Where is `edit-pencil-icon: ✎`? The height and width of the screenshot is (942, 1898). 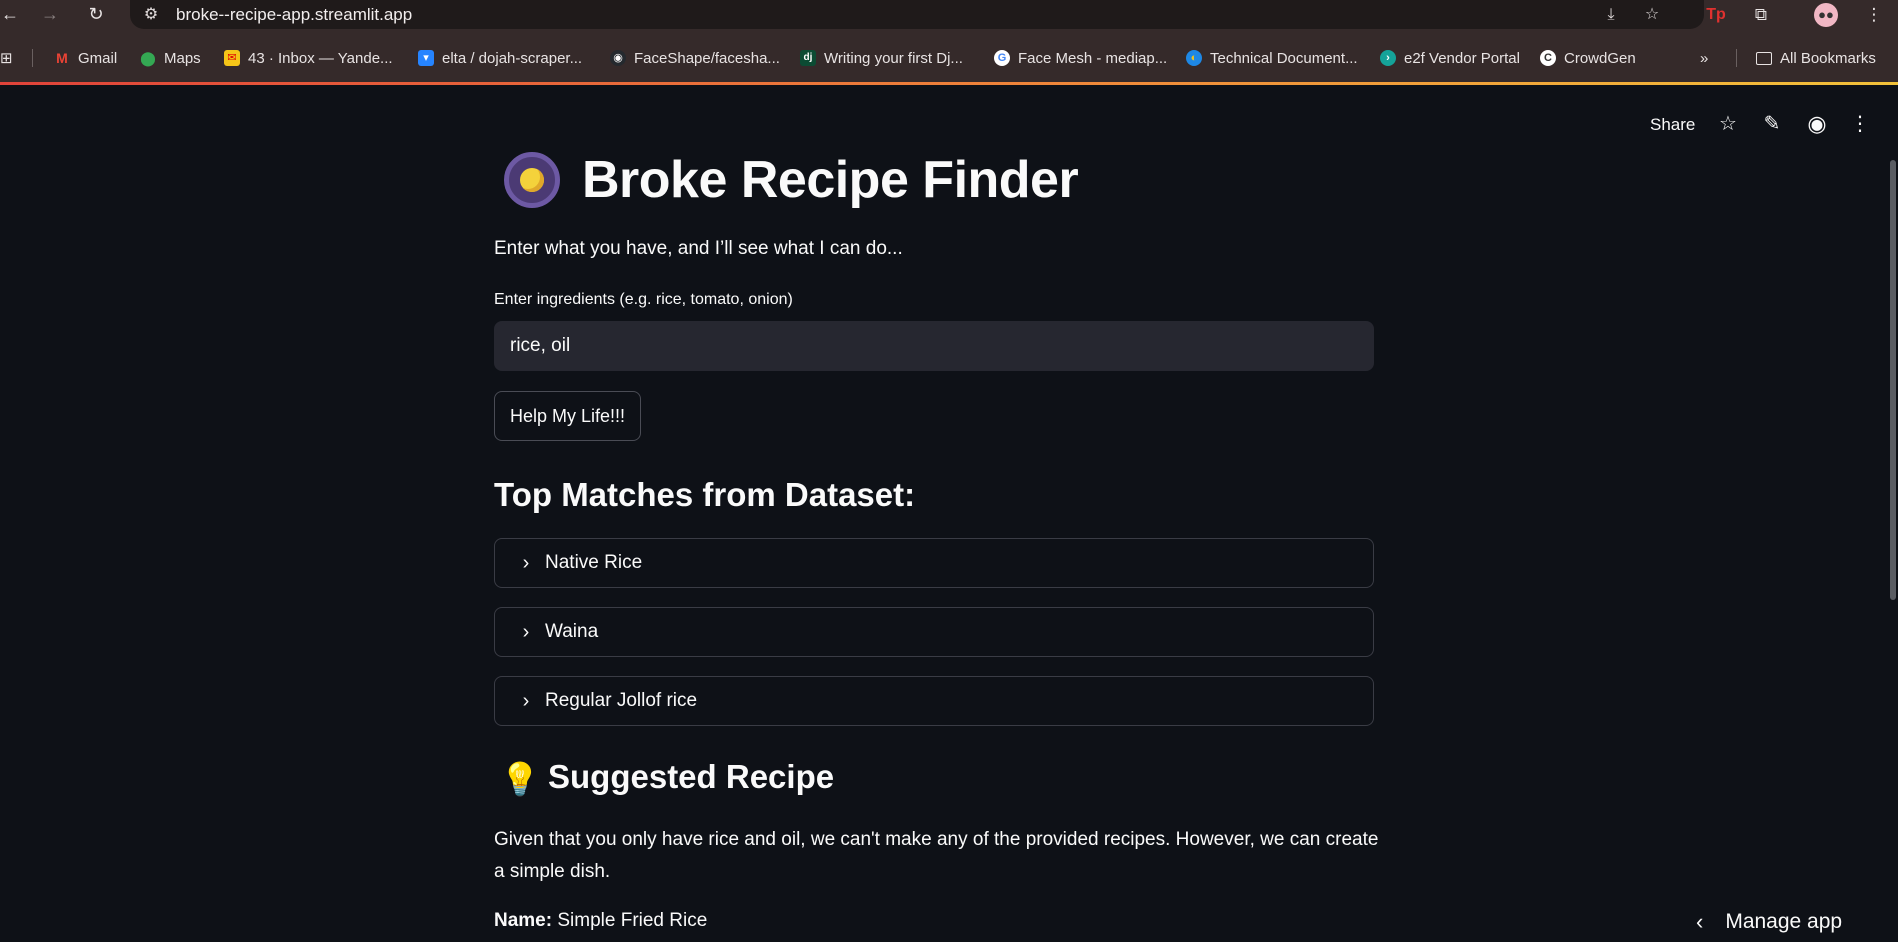
edit-pencil-icon: ✎ is located at coordinates (1772, 124).